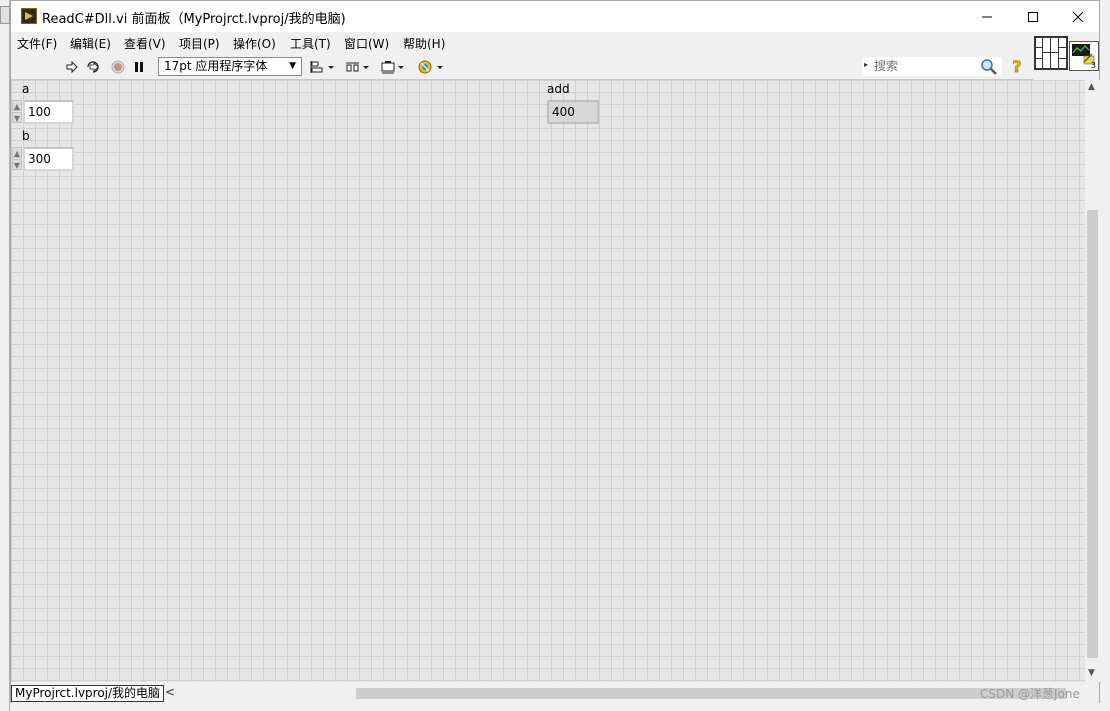 The width and height of the screenshot is (1110, 711). What do you see at coordinates (145, 43) in the screenshot?
I see `menu-view: 查看(V)` at bounding box center [145, 43].